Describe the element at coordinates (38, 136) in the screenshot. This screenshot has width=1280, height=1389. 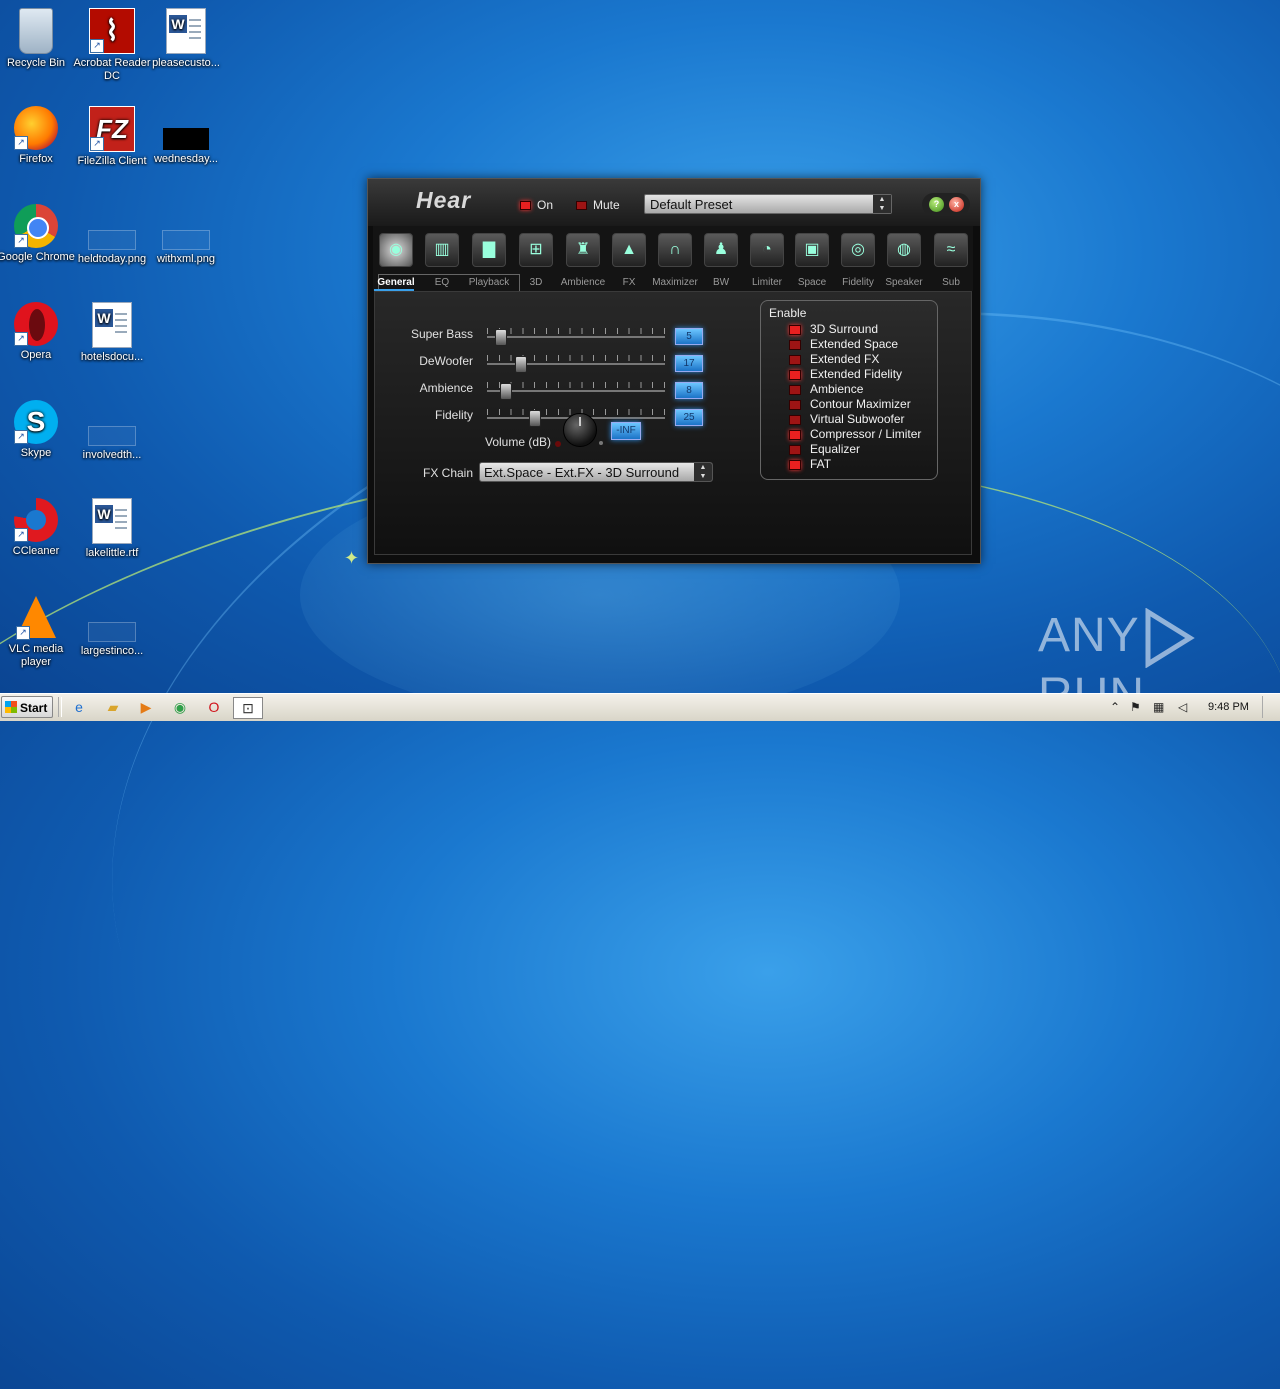
I see `desktop-icon-firefox: ↗ Firefox` at that location.